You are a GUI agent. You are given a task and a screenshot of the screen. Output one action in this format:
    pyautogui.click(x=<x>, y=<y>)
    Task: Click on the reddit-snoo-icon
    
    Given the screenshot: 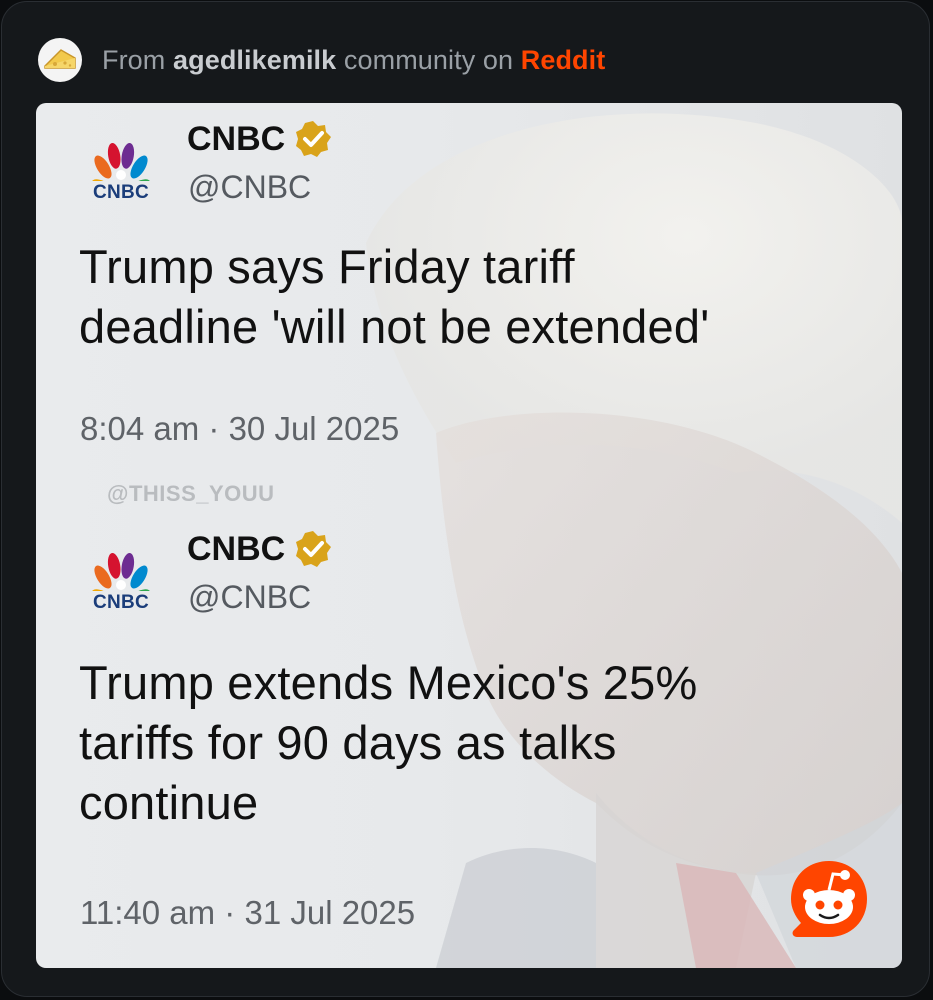 What is the action you would take?
    pyautogui.click(x=829, y=899)
    